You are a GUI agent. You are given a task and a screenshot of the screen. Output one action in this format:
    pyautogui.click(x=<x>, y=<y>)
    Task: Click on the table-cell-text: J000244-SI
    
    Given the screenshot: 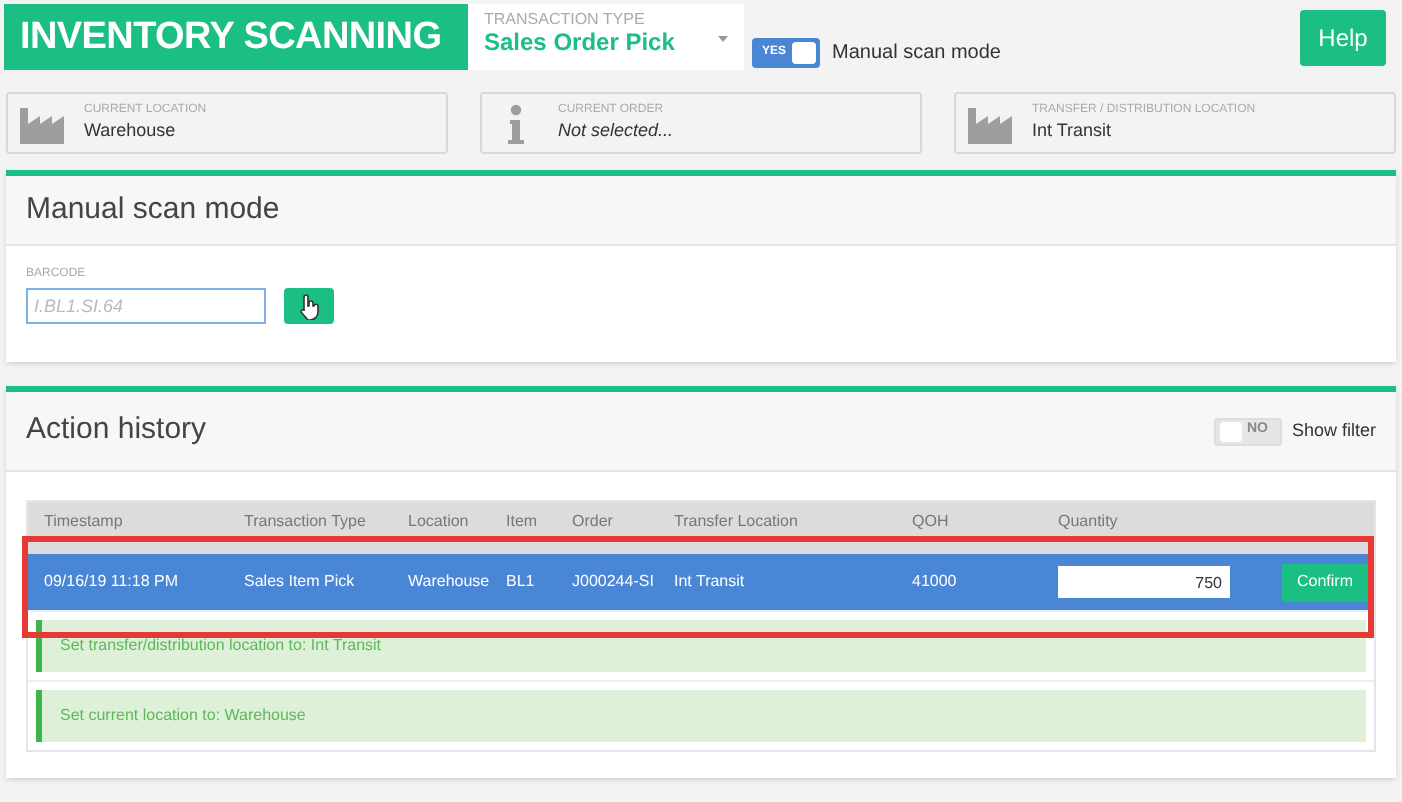 What is the action you would take?
    pyautogui.click(x=614, y=582)
    